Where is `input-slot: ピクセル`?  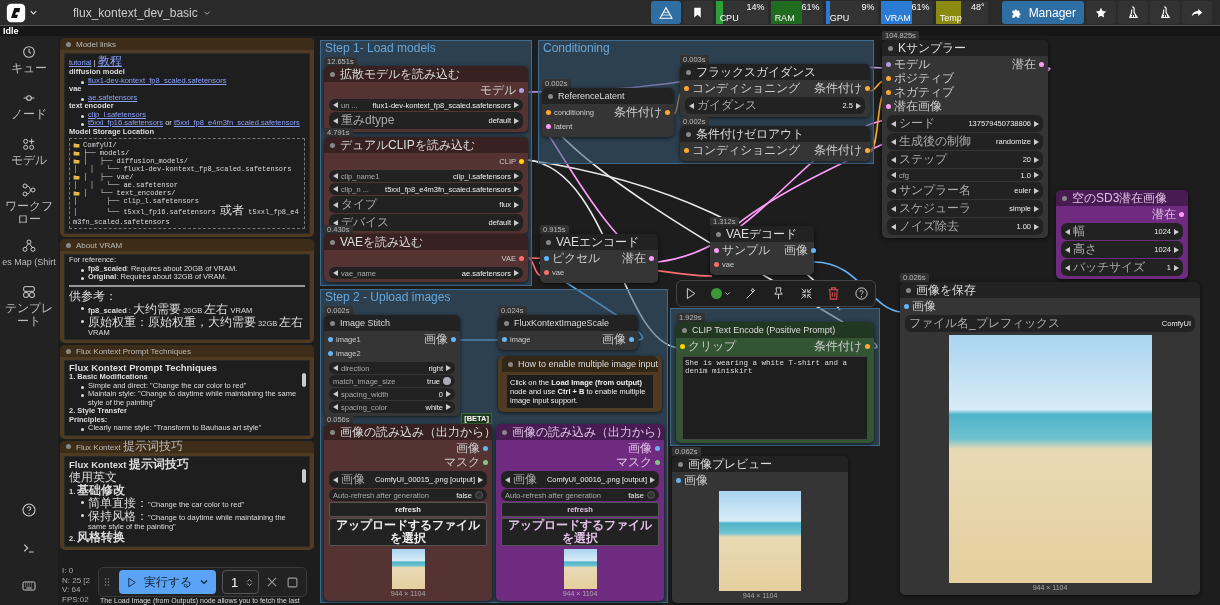
input-slot: ピクセル is located at coordinates (572, 258).